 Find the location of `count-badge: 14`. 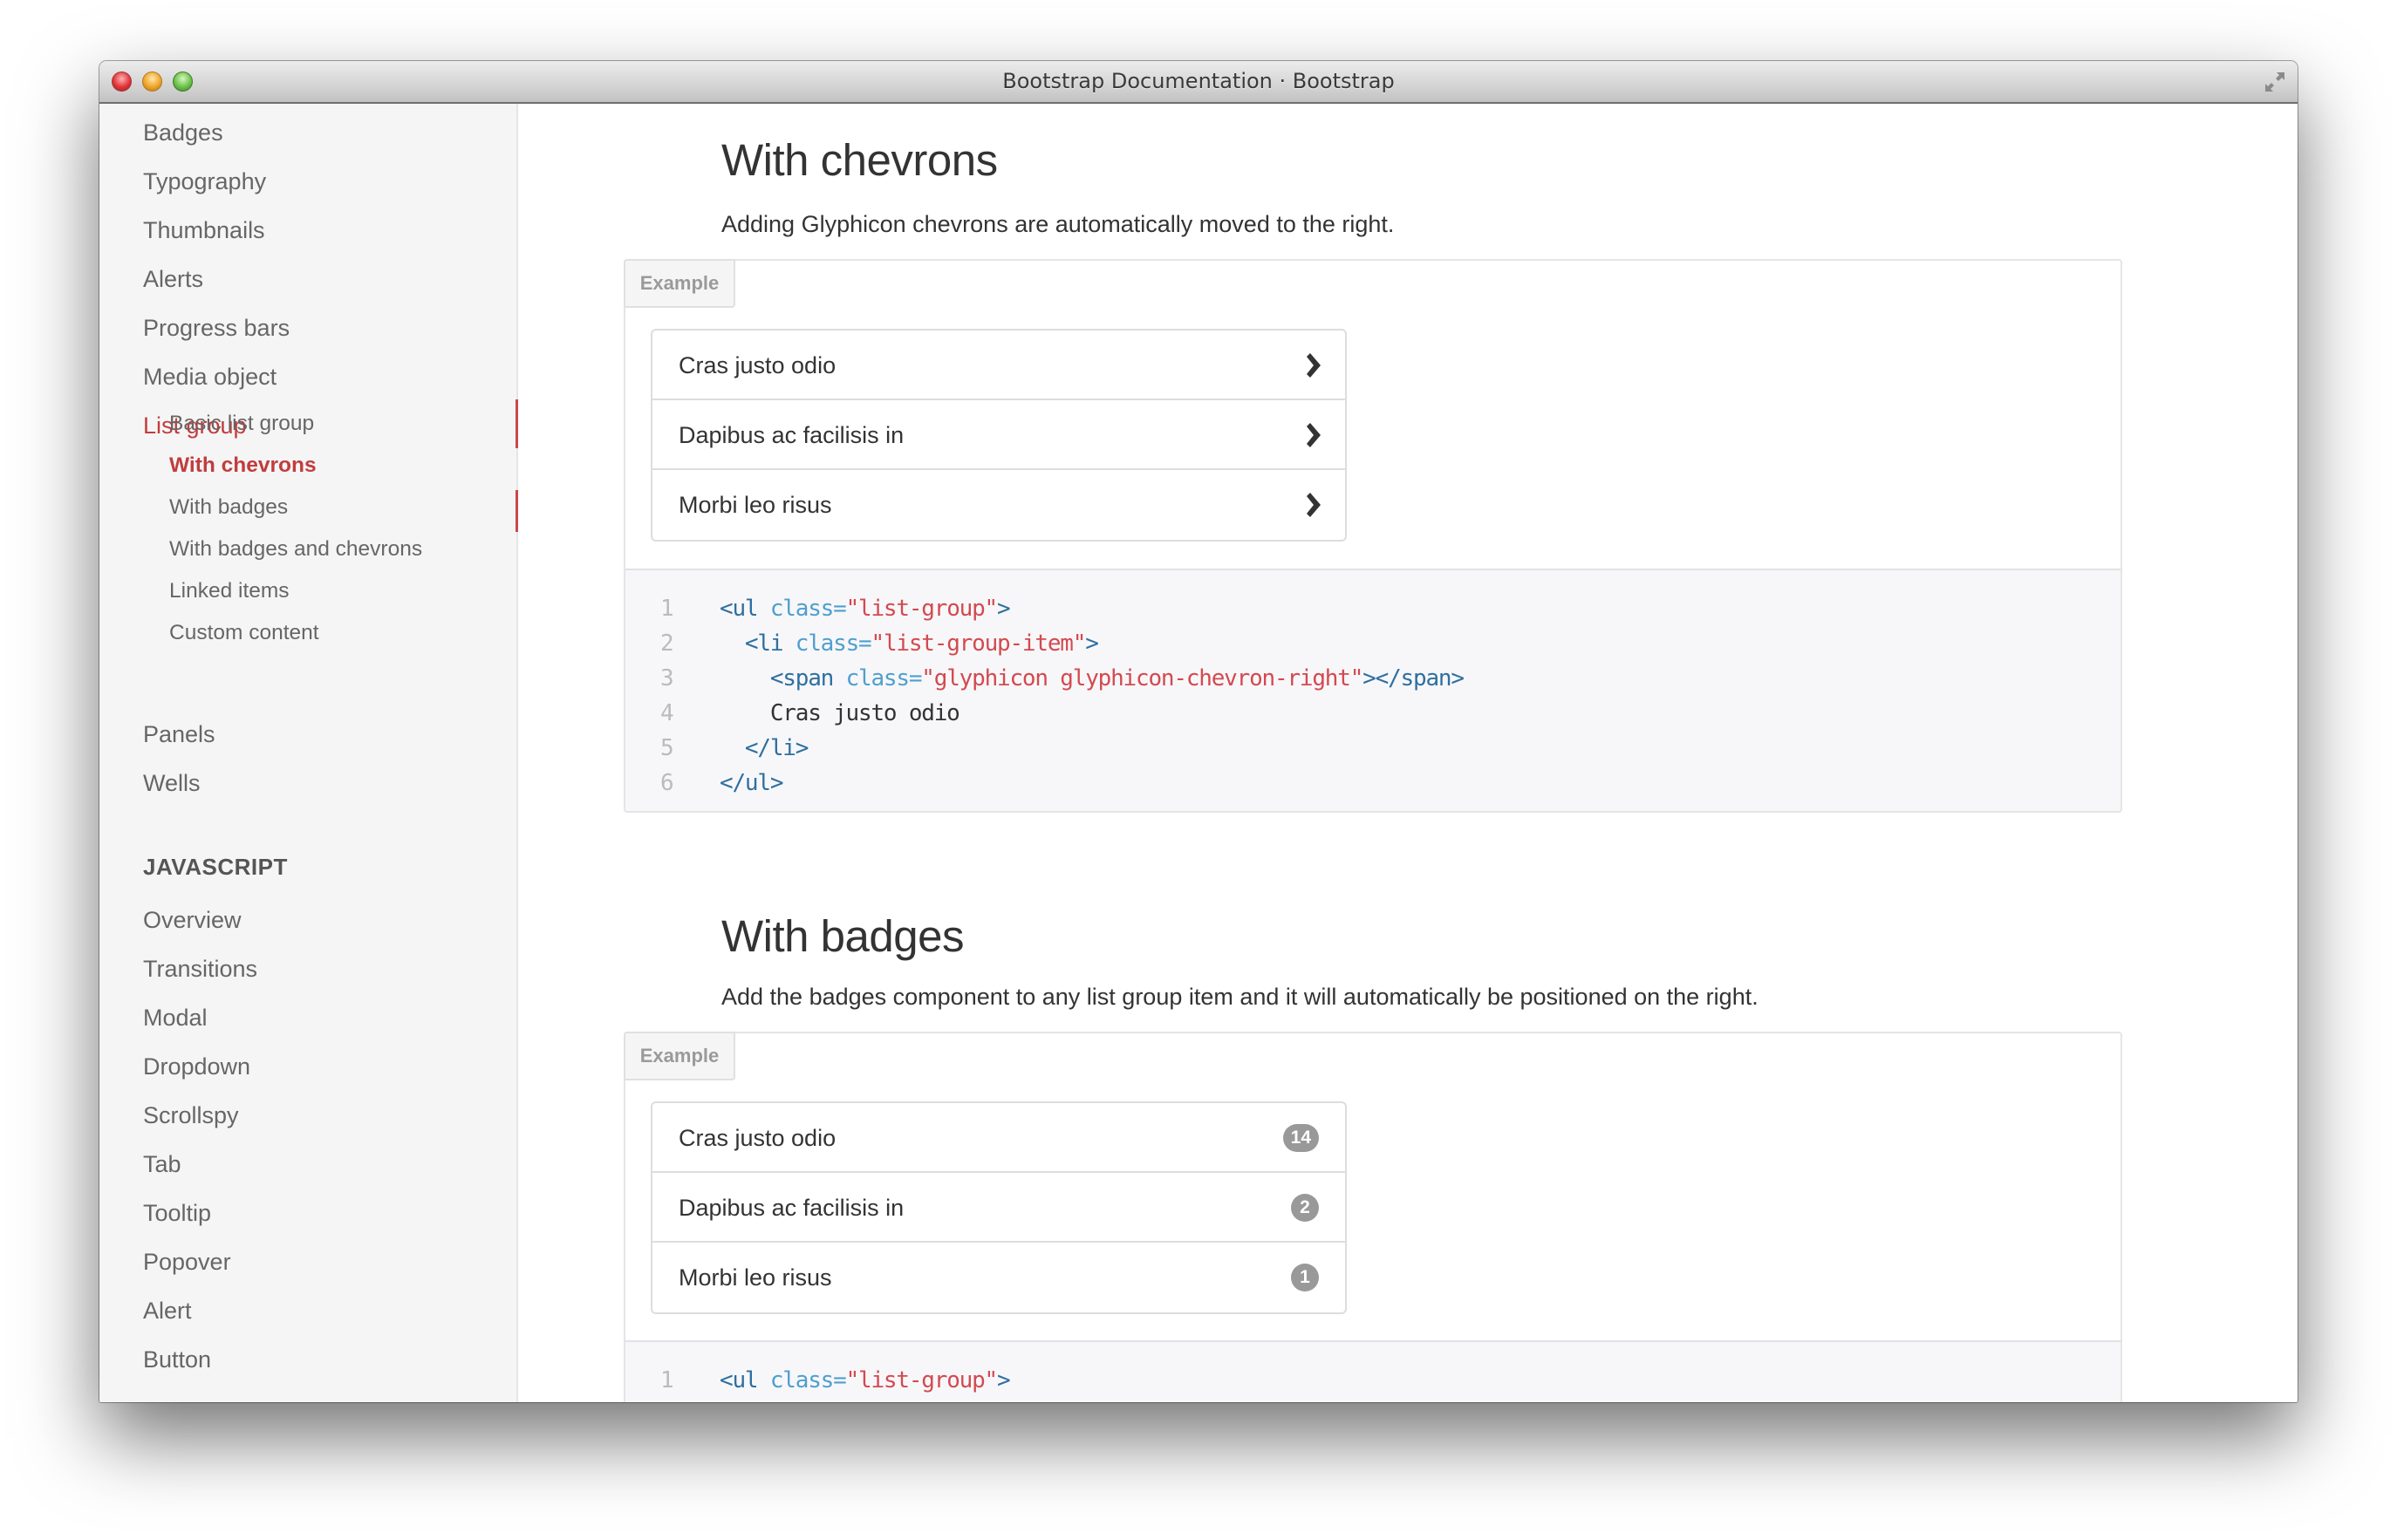

count-badge: 14 is located at coordinates (1300, 1138).